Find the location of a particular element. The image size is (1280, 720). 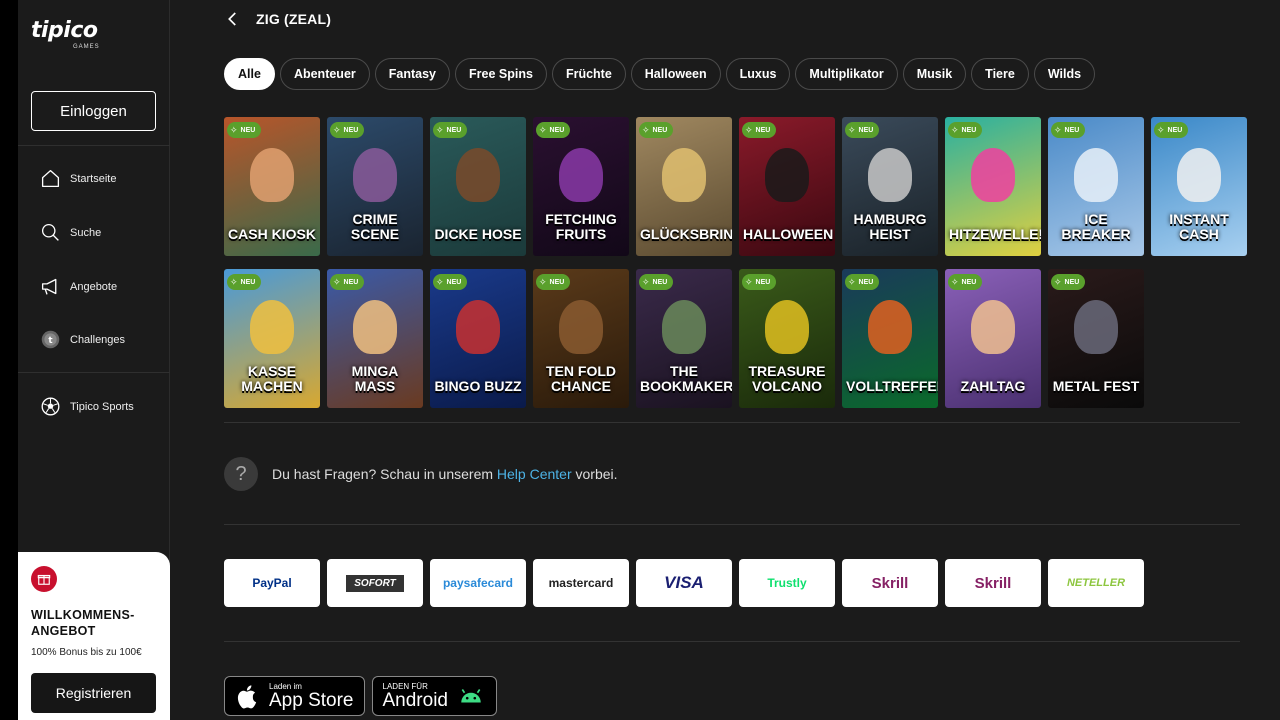

sidebar-item-suche: Suche is located at coordinates (70, 232).